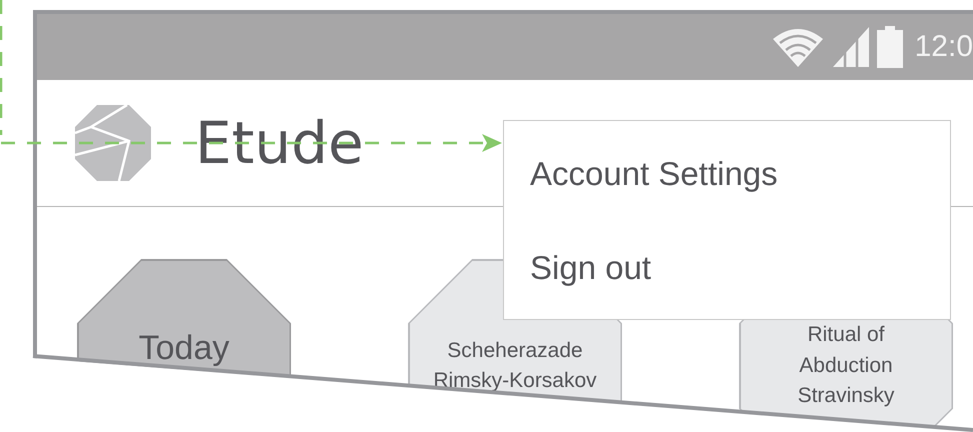 This screenshot has width=973, height=432. Describe the element at coordinates (279, 143) in the screenshot. I see `app-title: Etude` at that location.